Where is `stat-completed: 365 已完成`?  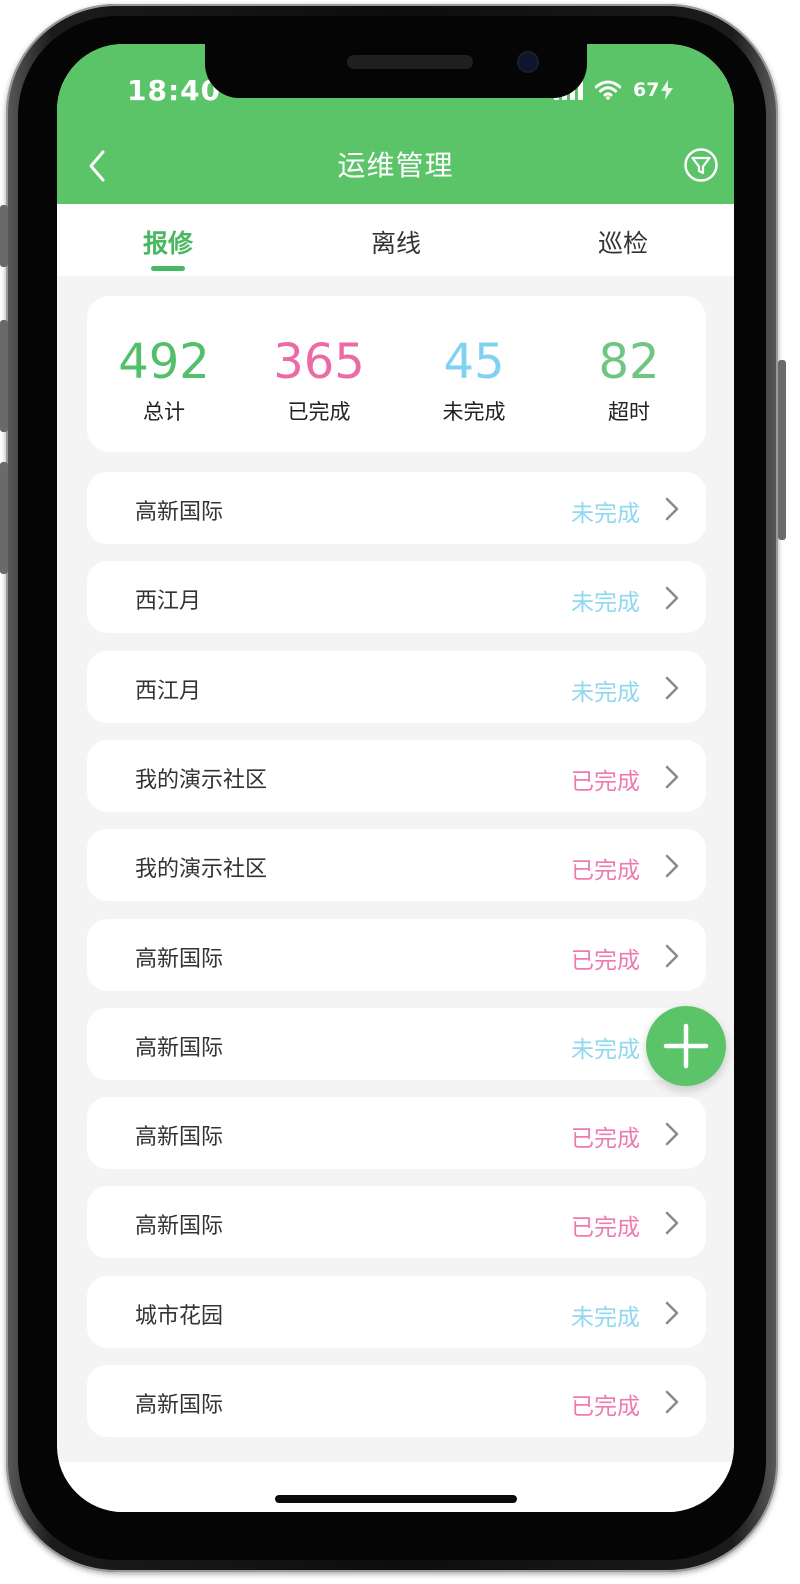
stat-completed: 365 已完成 is located at coordinates (319, 381).